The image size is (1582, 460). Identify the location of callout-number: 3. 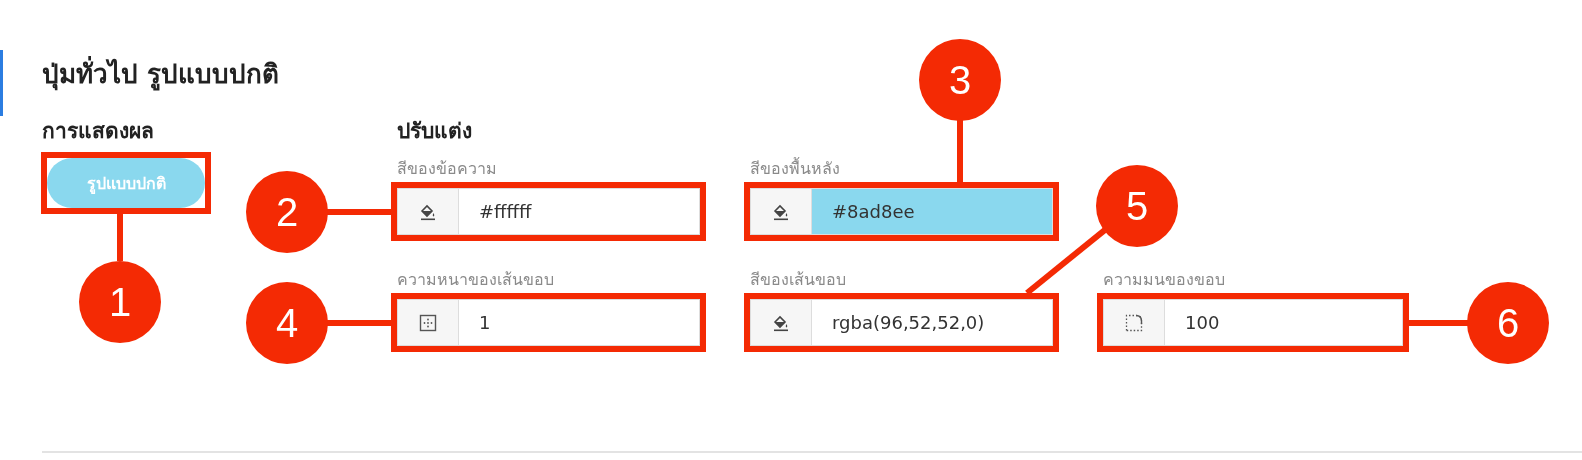
(960, 80).